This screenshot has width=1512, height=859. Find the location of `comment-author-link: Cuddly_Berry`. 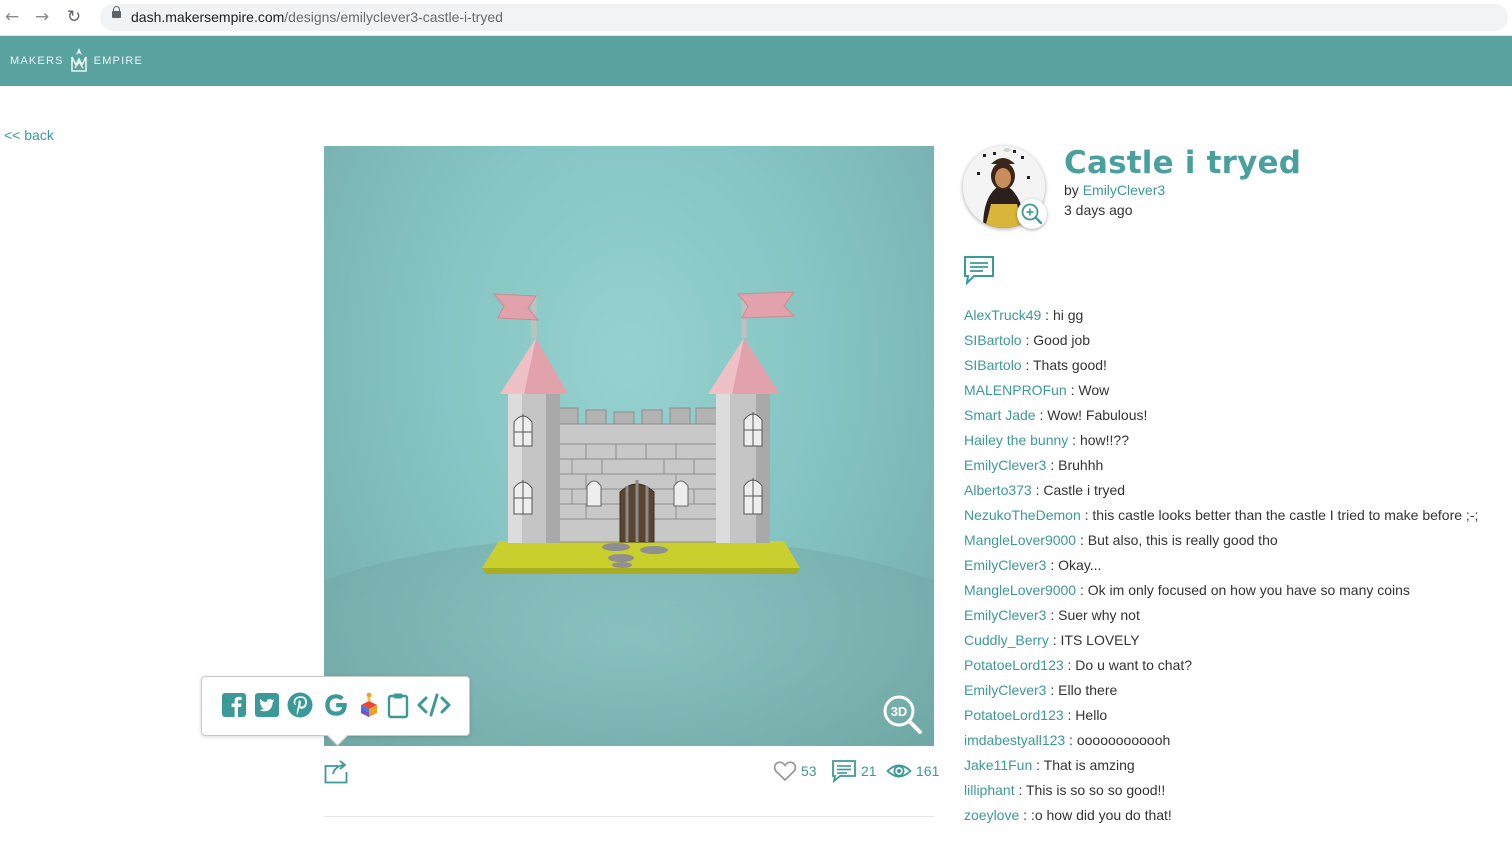

comment-author-link: Cuddly_Berry is located at coordinates (1006, 640).